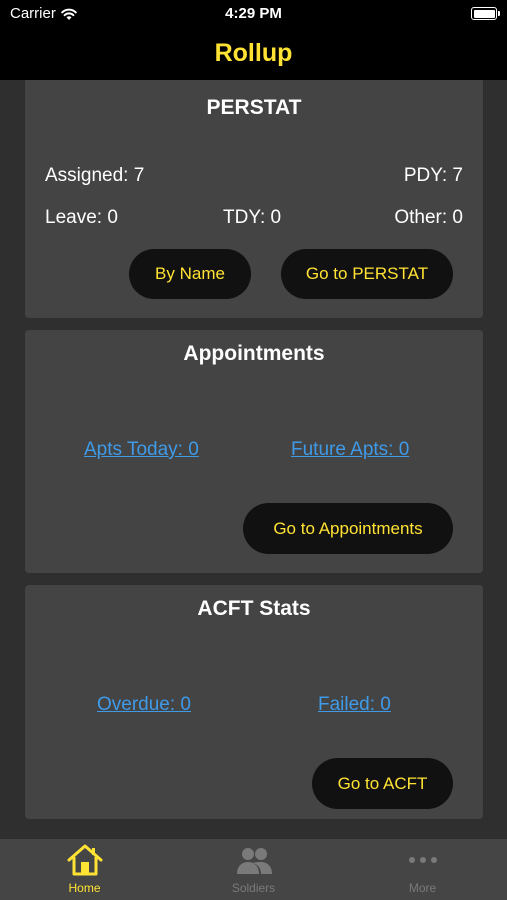 This screenshot has width=507, height=900. What do you see at coordinates (348, 528) in the screenshot?
I see `go-to-appointments-button: Go to Appointments` at bounding box center [348, 528].